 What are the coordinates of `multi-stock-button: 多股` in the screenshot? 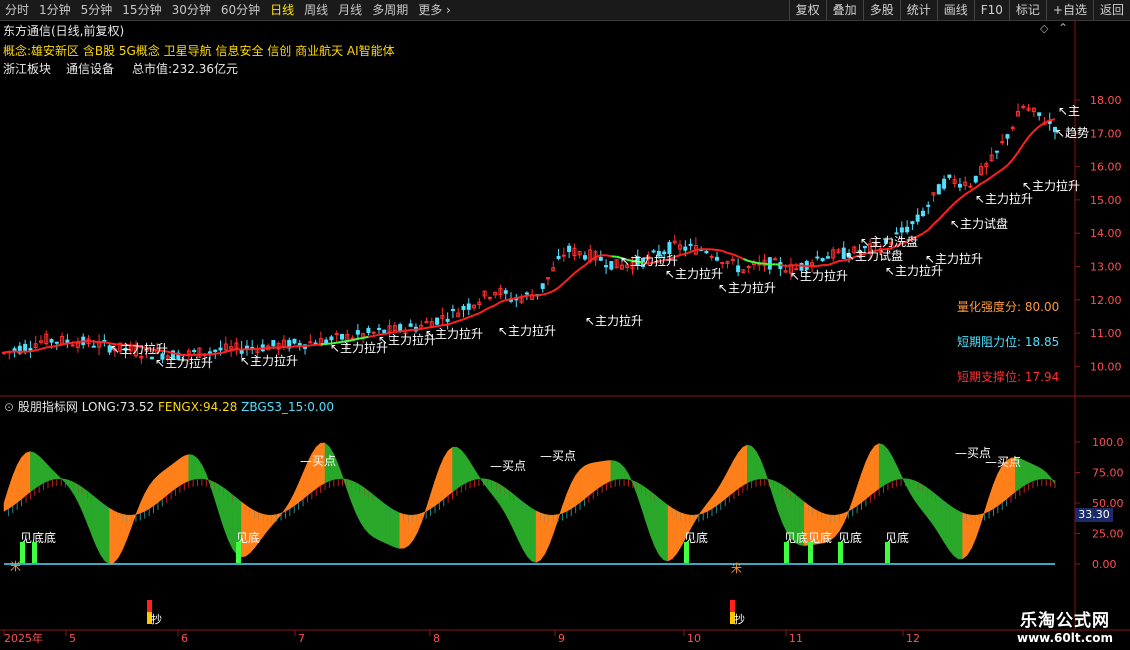 It's located at (881, 10).